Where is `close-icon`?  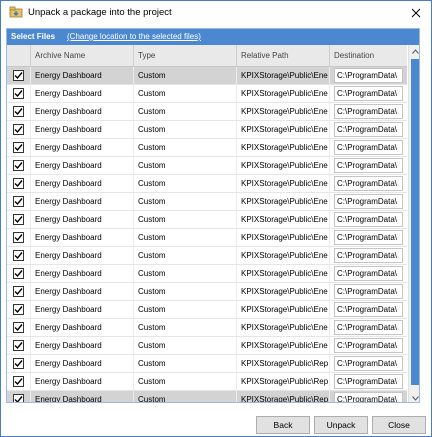
close-icon is located at coordinates (416, 13).